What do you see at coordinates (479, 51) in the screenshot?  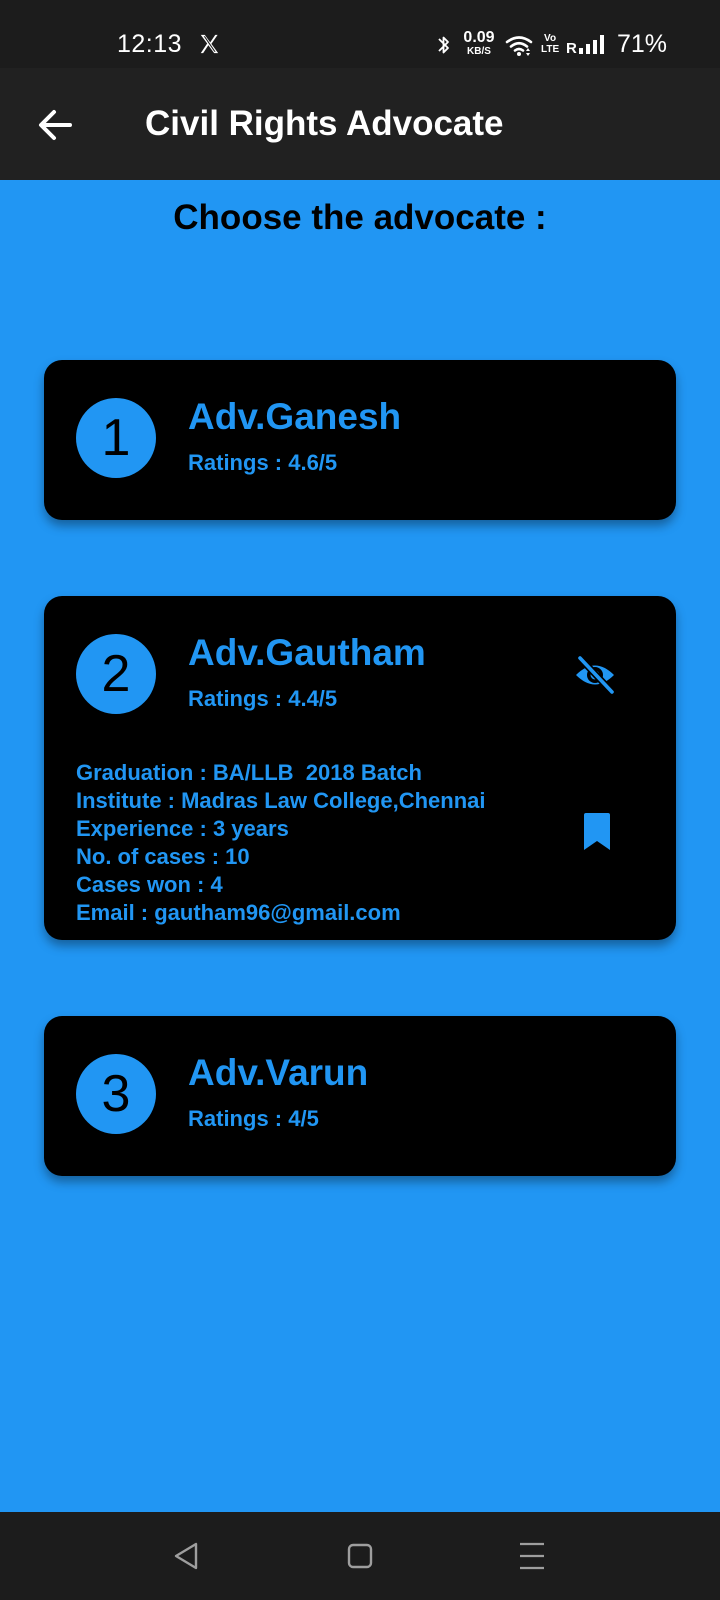 I see `network-speed-unit: KB/S` at bounding box center [479, 51].